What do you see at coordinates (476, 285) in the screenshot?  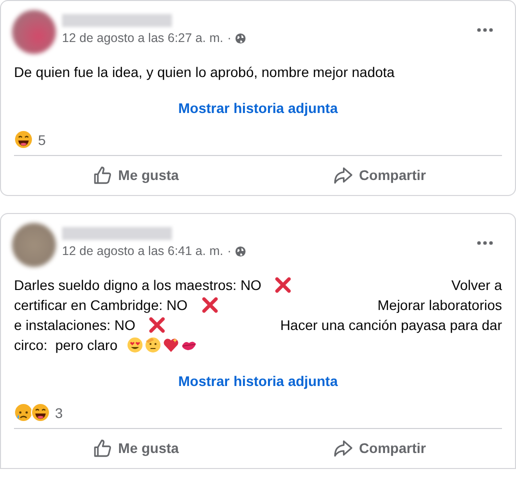 I see `post-text: Volver a` at bounding box center [476, 285].